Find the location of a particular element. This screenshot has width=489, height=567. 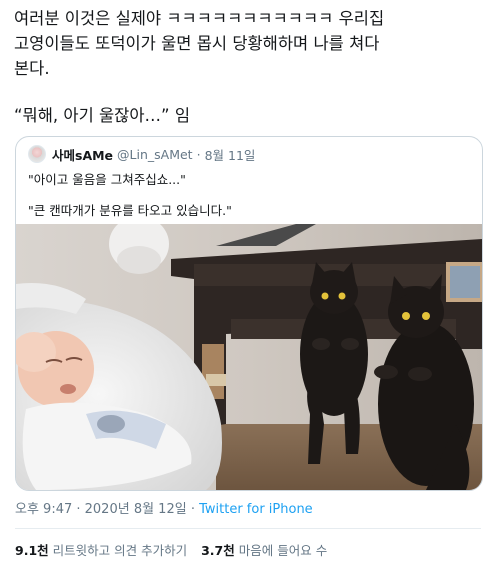

source-app-link: Twitter for iPhone is located at coordinates (256, 509).